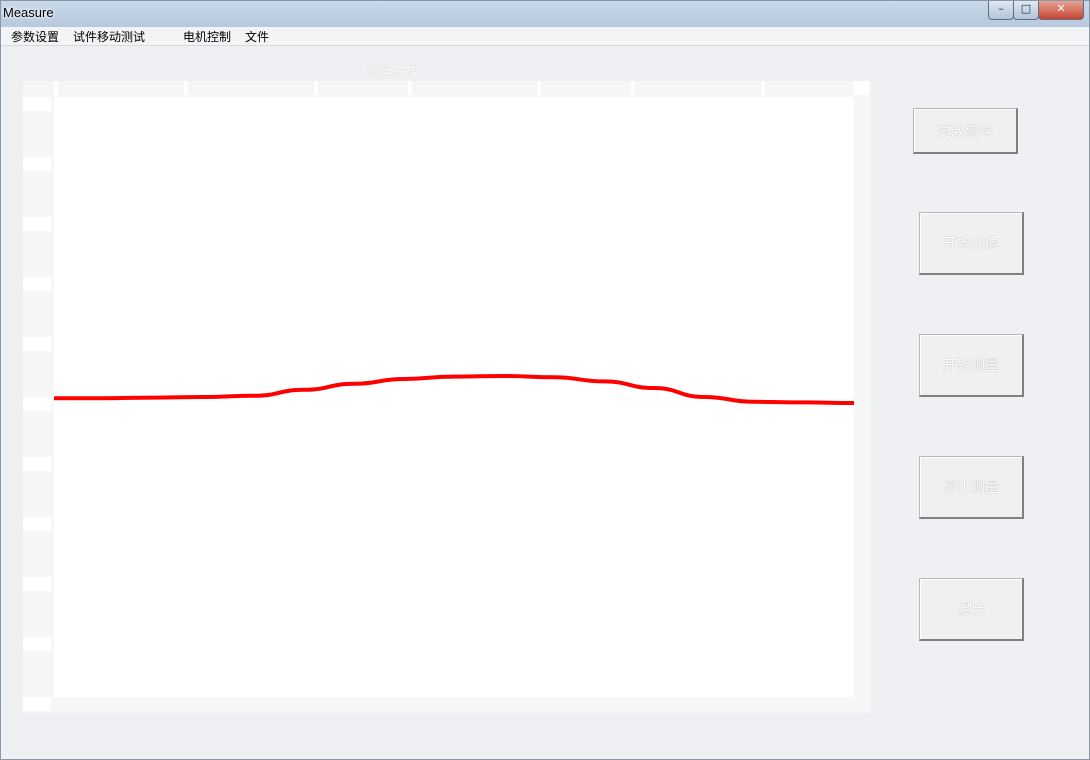  What do you see at coordinates (971, 365) in the screenshot?
I see `start-measurement-button: 开始测量` at bounding box center [971, 365].